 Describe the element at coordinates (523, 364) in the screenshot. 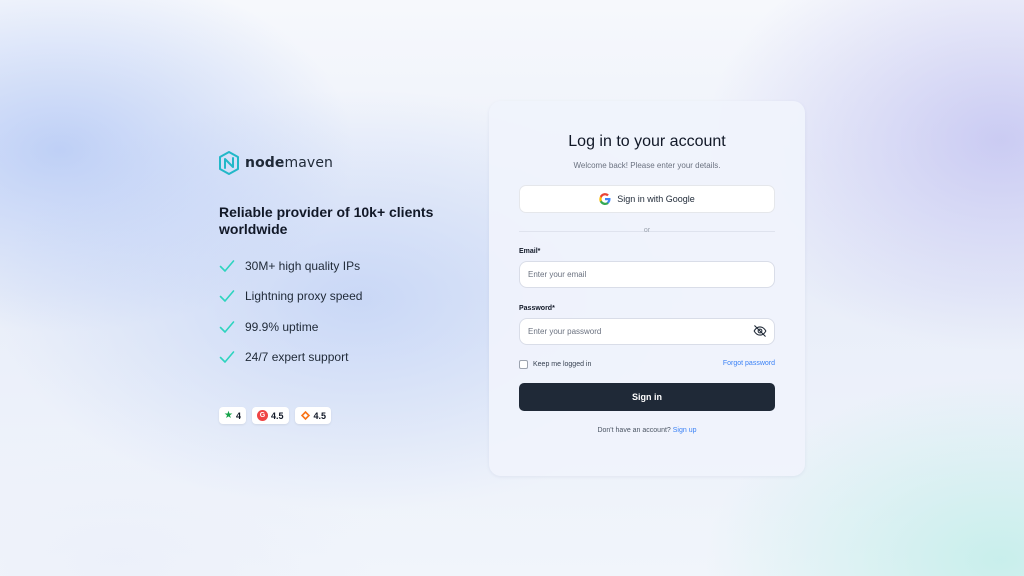

I see `remember-checkbox` at that location.